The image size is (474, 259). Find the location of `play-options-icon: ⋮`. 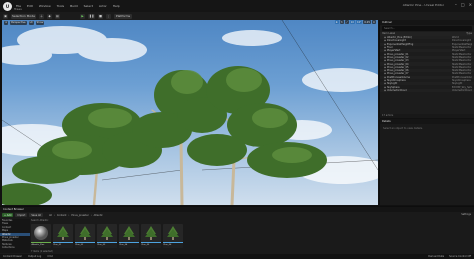

play-options-icon: ⋮ is located at coordinates (108, 16).